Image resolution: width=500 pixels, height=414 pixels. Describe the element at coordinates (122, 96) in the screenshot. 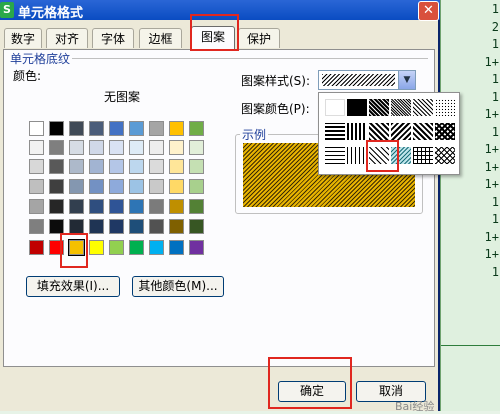

I see `no-pattern-option: 无图案` at that location.